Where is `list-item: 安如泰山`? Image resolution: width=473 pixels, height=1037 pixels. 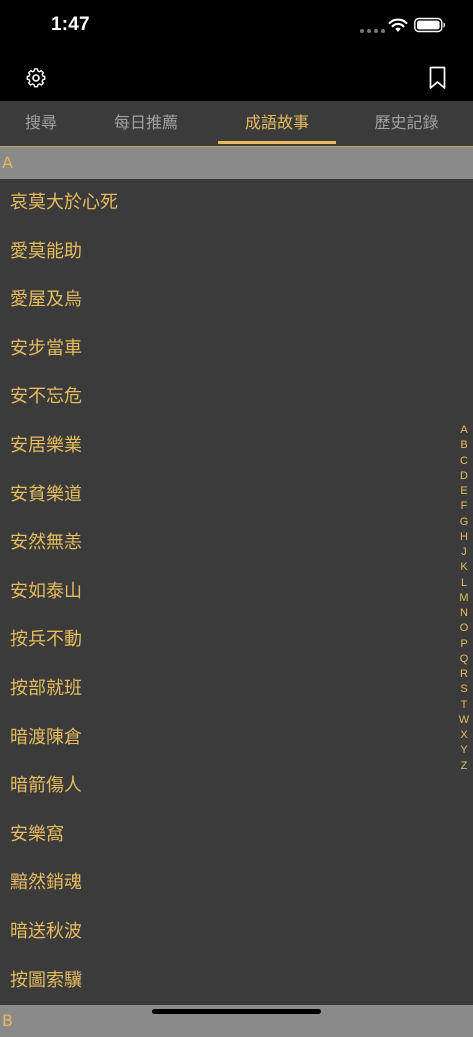
list-item: 安如泰山 is located at coordinates (227, 592).